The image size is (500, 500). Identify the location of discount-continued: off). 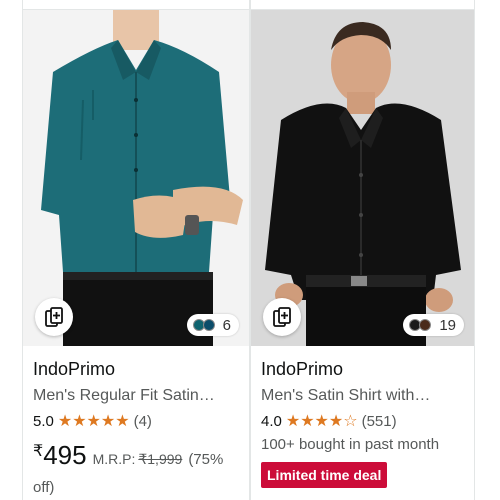
(44, 487).